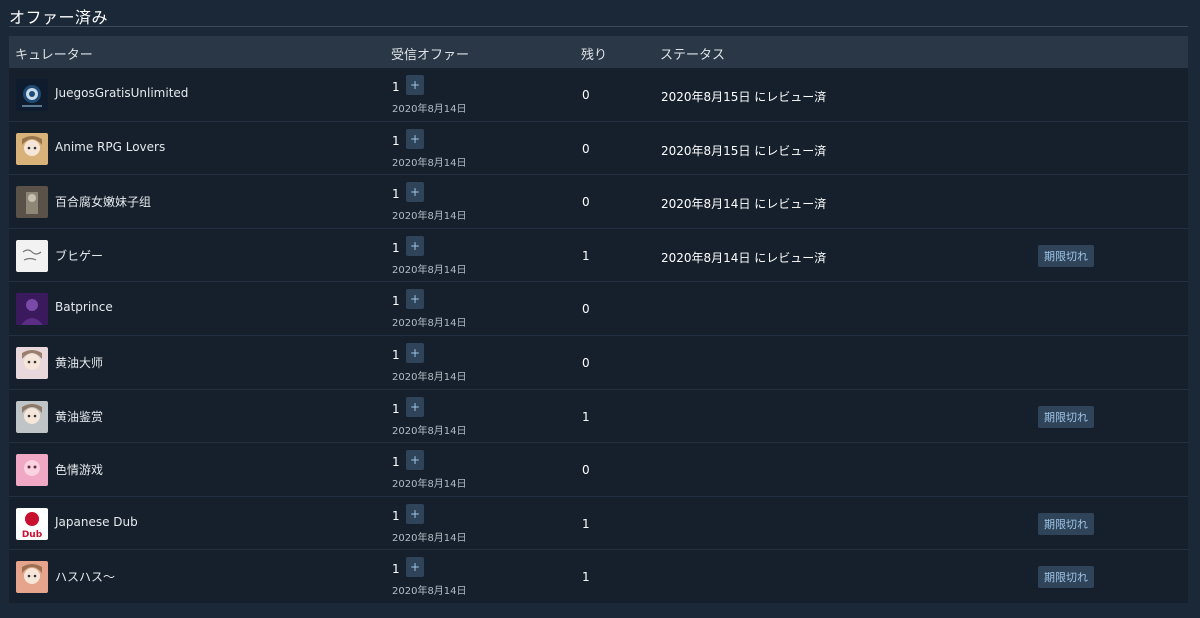 This screenshot has height=618, width=1200. What do you see at coordinates (598, 417) in the screenshot?
I see `table-row: 黄油鉴赏 1 +2020年8月14日 1 期限切れ` at bounding box center [598, 417].